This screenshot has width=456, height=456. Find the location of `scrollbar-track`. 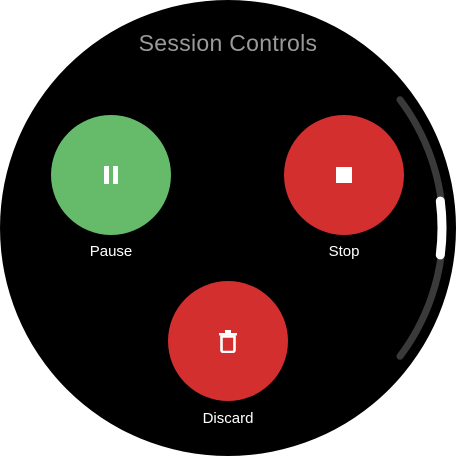

scrollbar-track is located at coordinates (421, 228).